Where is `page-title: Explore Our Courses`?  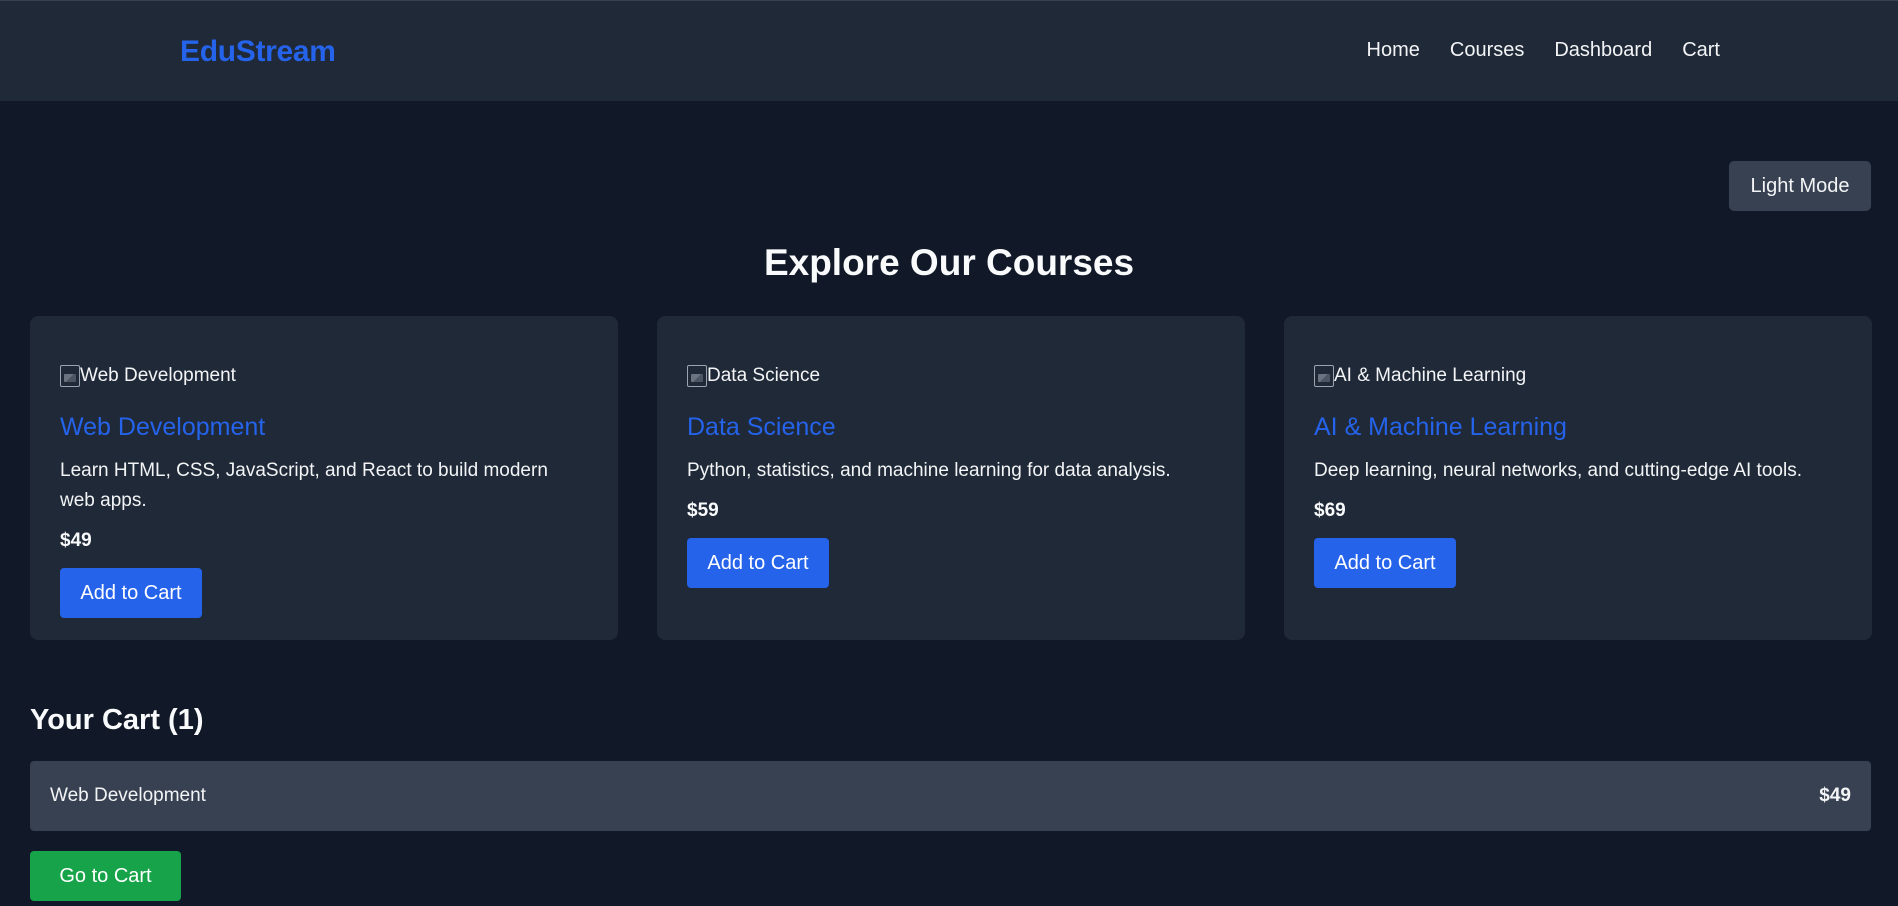
page-title: Explore Our Courses is located at coordinates (949, 262).